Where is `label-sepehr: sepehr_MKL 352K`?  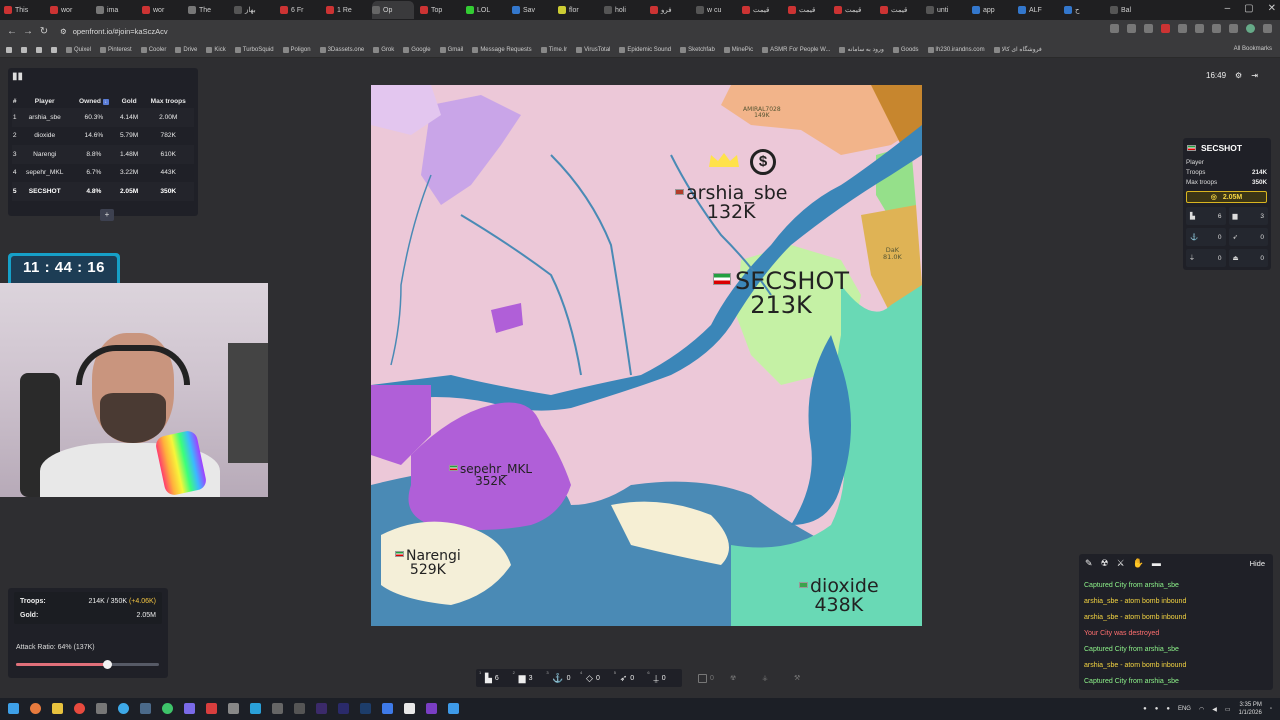 label-sepehr: sepehr_MKL 352K is located at coordinates (490, 475).